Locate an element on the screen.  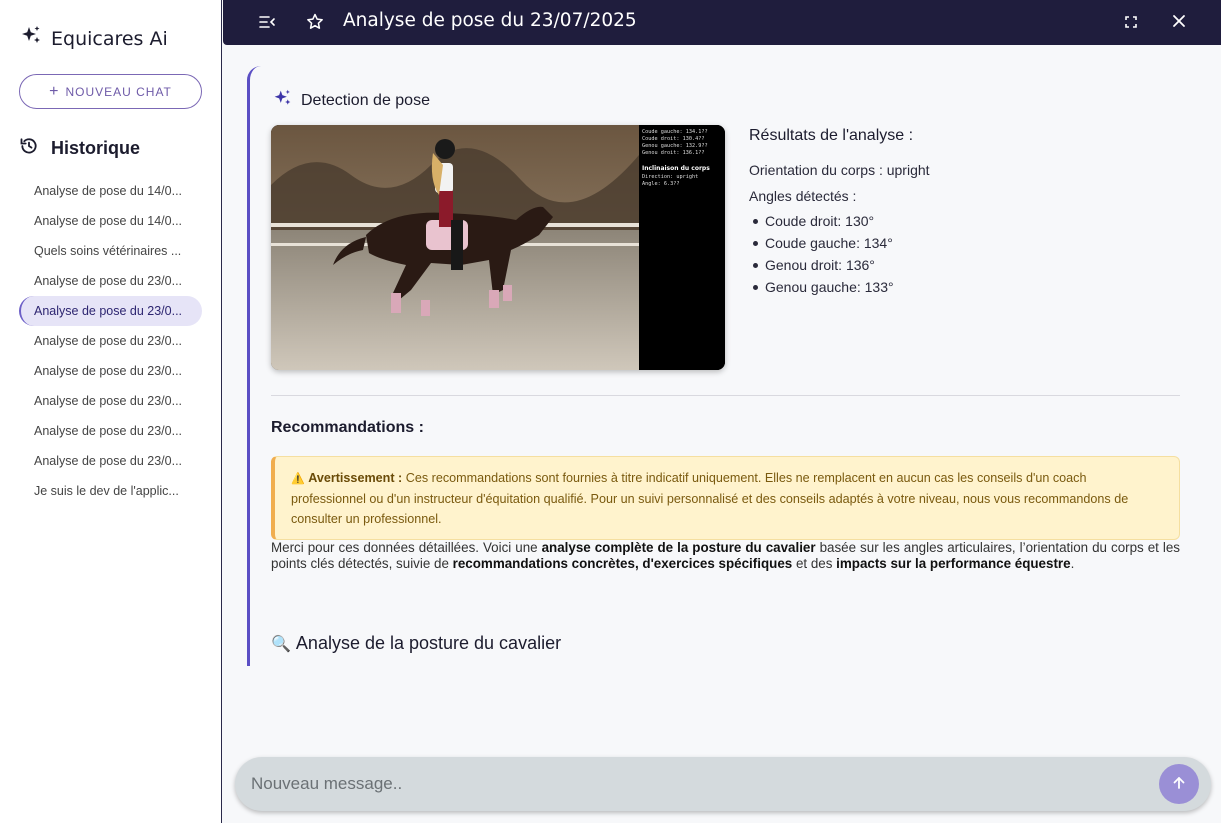
warning-label: Avertissement : is located at coordinates (355, 478).